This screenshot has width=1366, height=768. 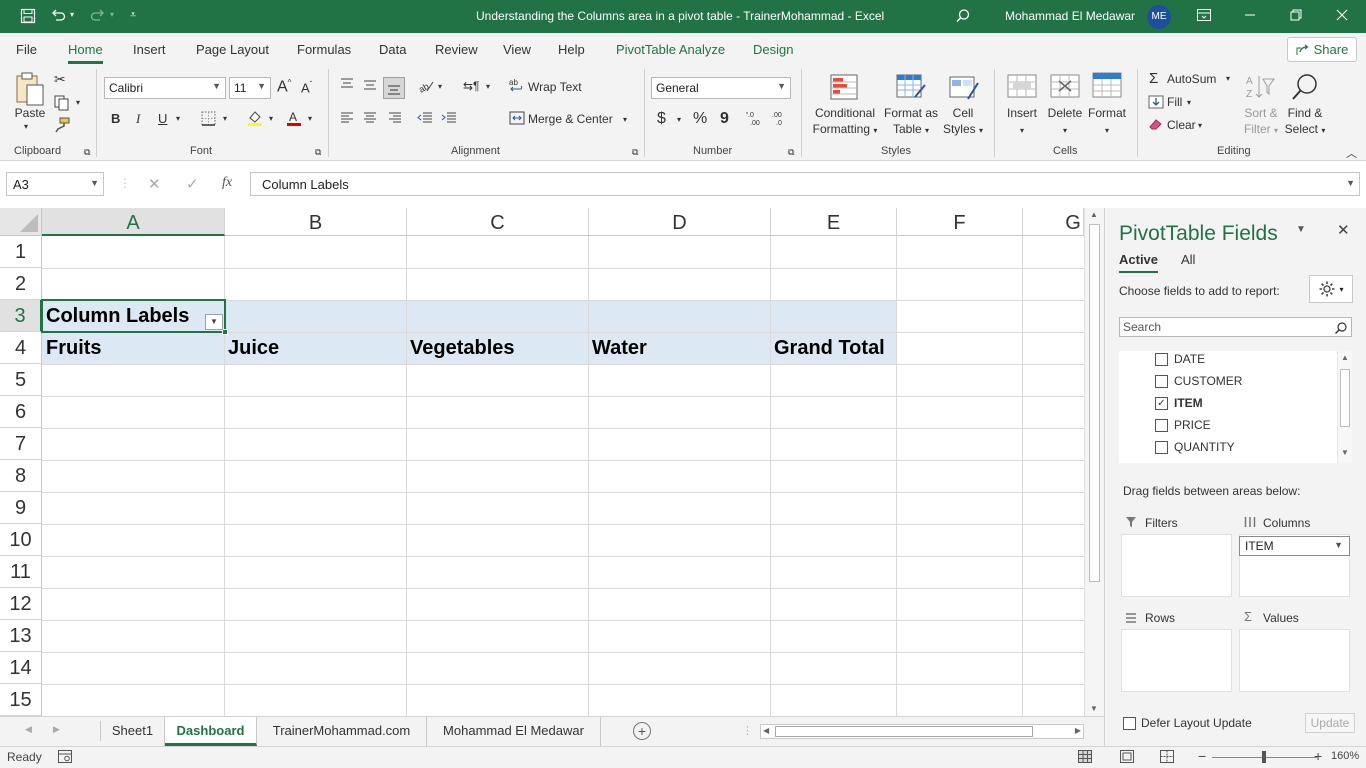 I want to click on cell-c4: Vegetables, so click(x=462, y=348).